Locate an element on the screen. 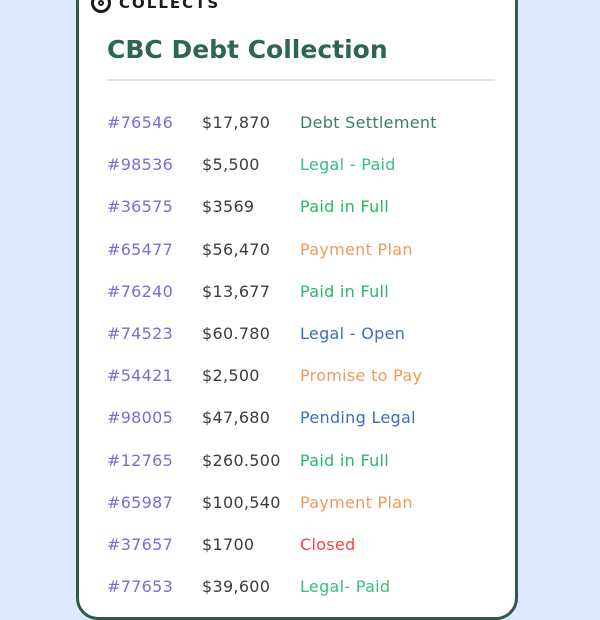  account-amount: $56,470 is located at coordinates (236, 249).